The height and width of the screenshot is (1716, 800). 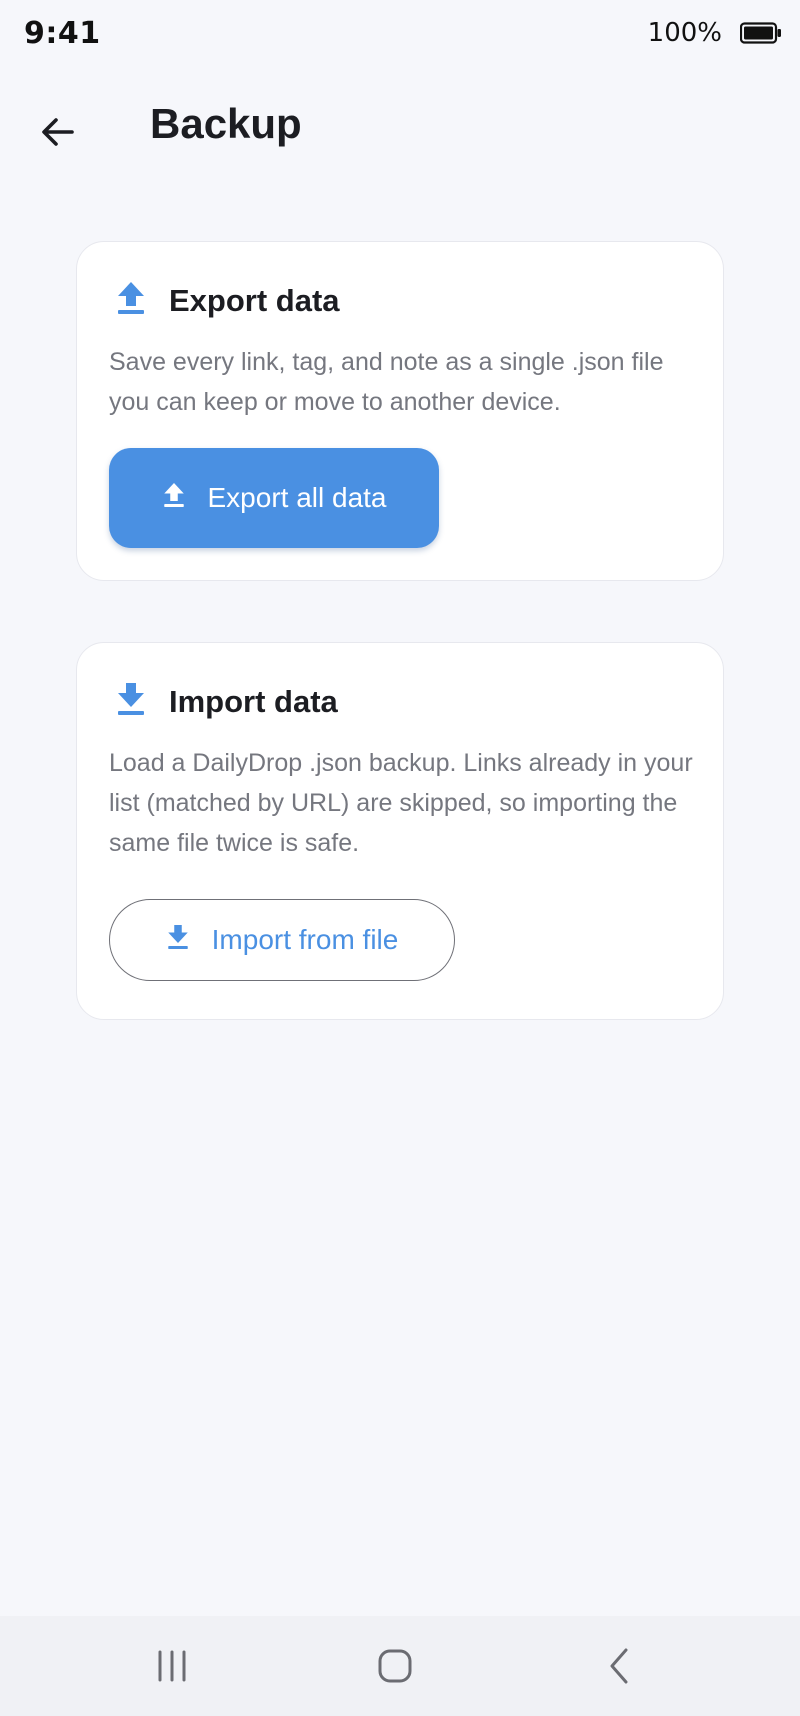 I want to click on system-back-button, so click(x=620, y=1666).